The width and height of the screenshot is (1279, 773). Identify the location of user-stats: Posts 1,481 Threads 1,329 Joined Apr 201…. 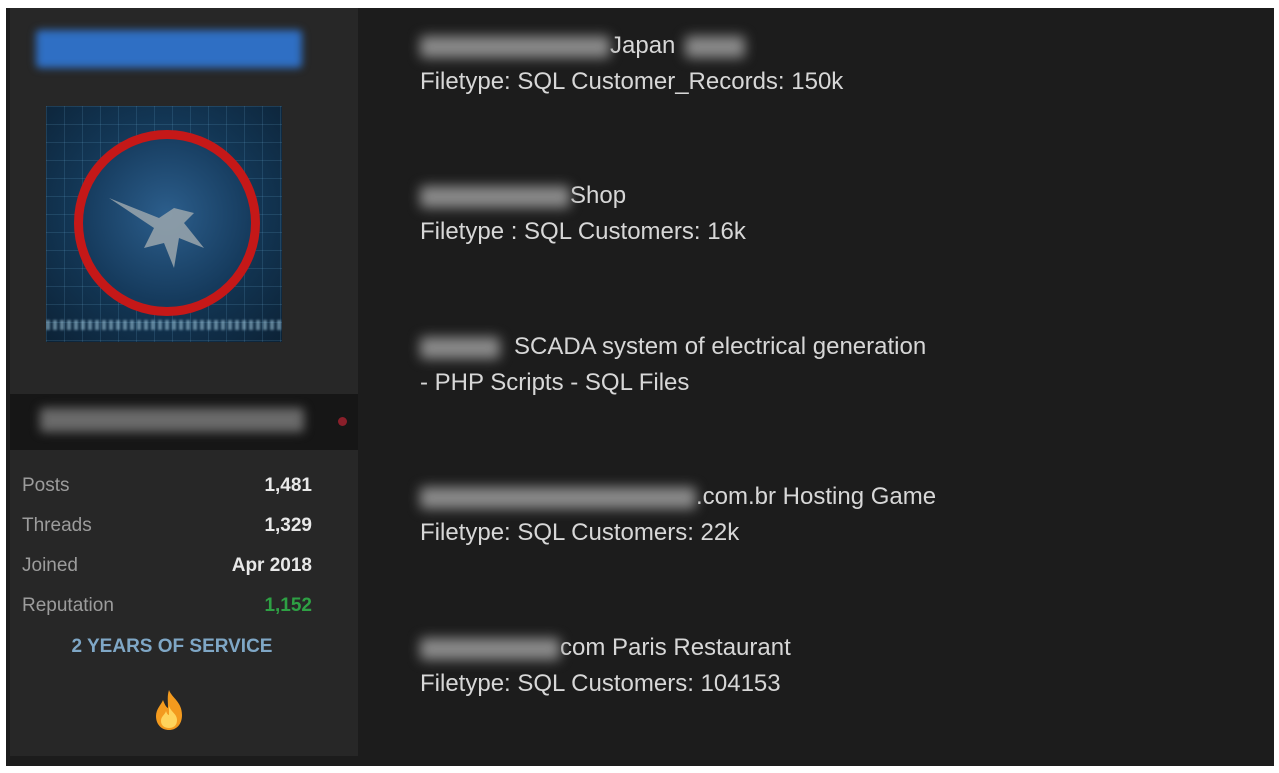
(167, 546).